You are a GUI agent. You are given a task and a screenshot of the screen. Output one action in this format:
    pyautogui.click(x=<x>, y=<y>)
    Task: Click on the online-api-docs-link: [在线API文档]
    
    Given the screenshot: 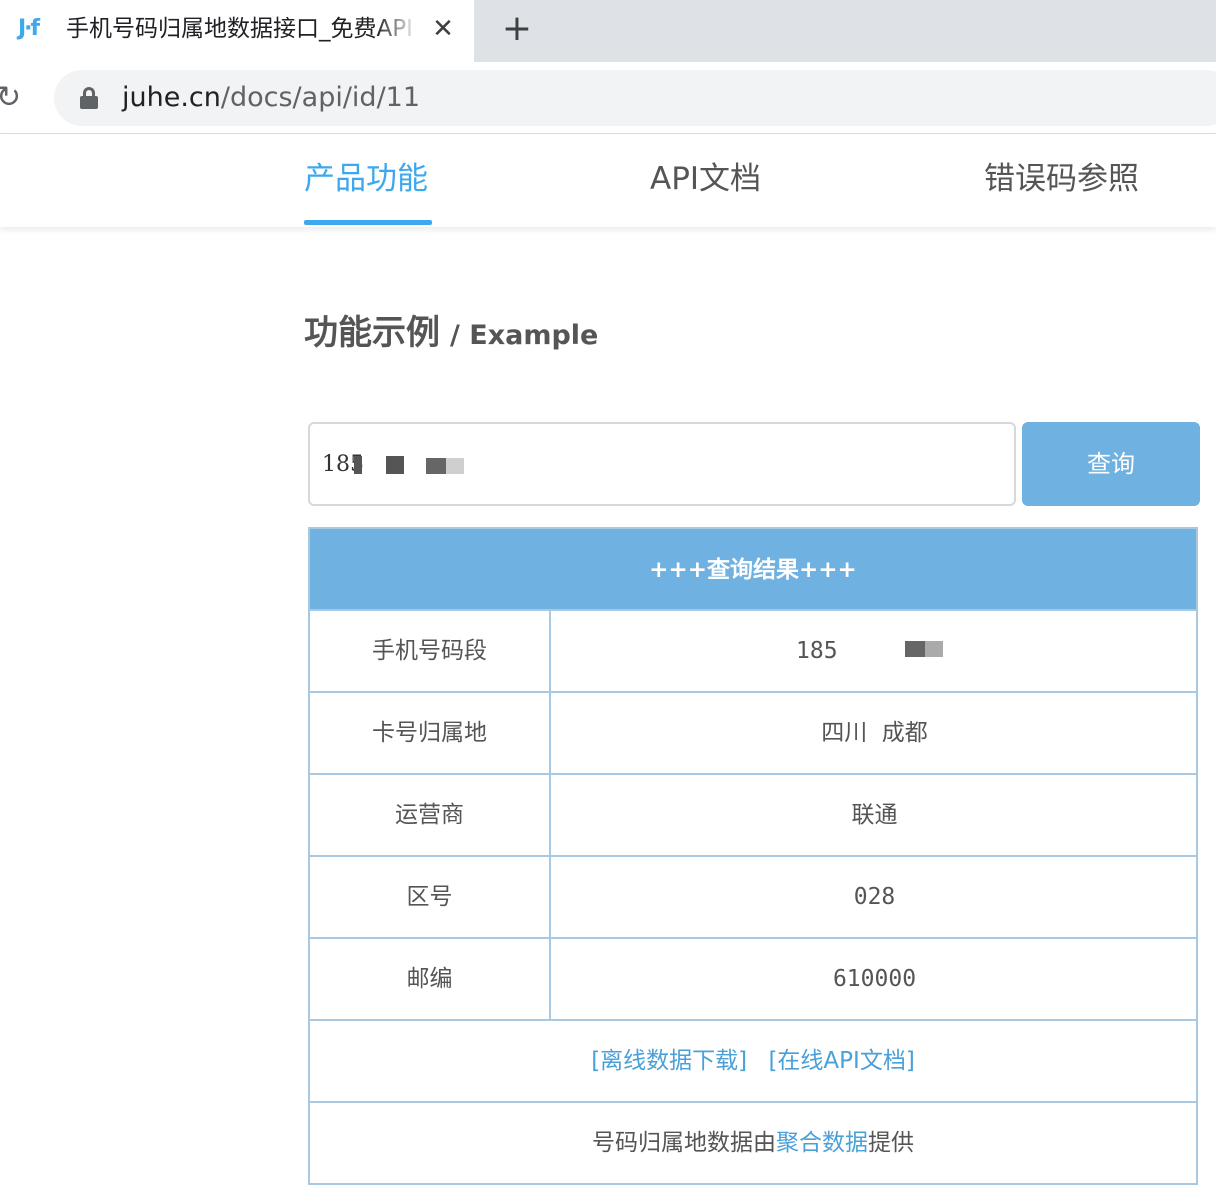 What is the action you would take?
    pyautogui.click(x=841, y=1061)
    